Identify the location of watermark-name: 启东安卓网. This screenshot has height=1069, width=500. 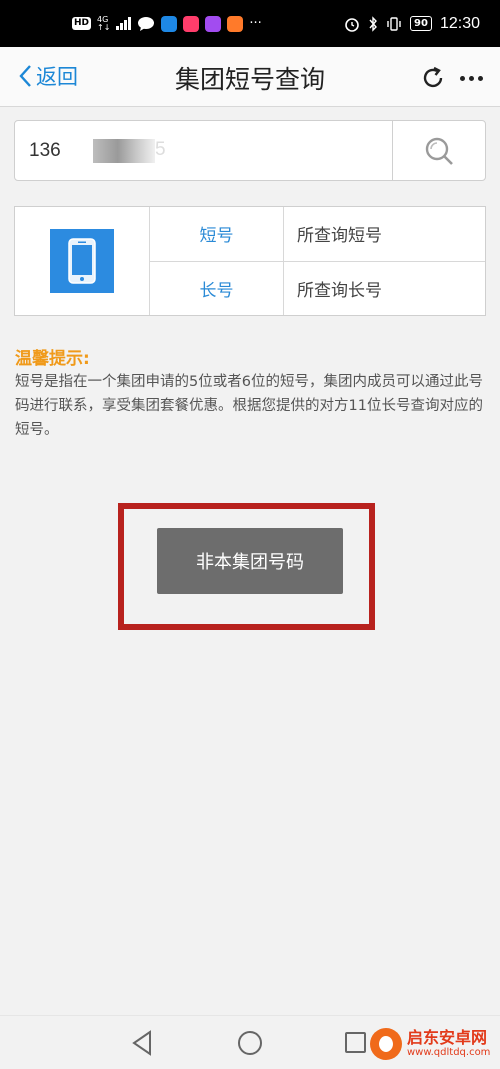
(447, 1037).